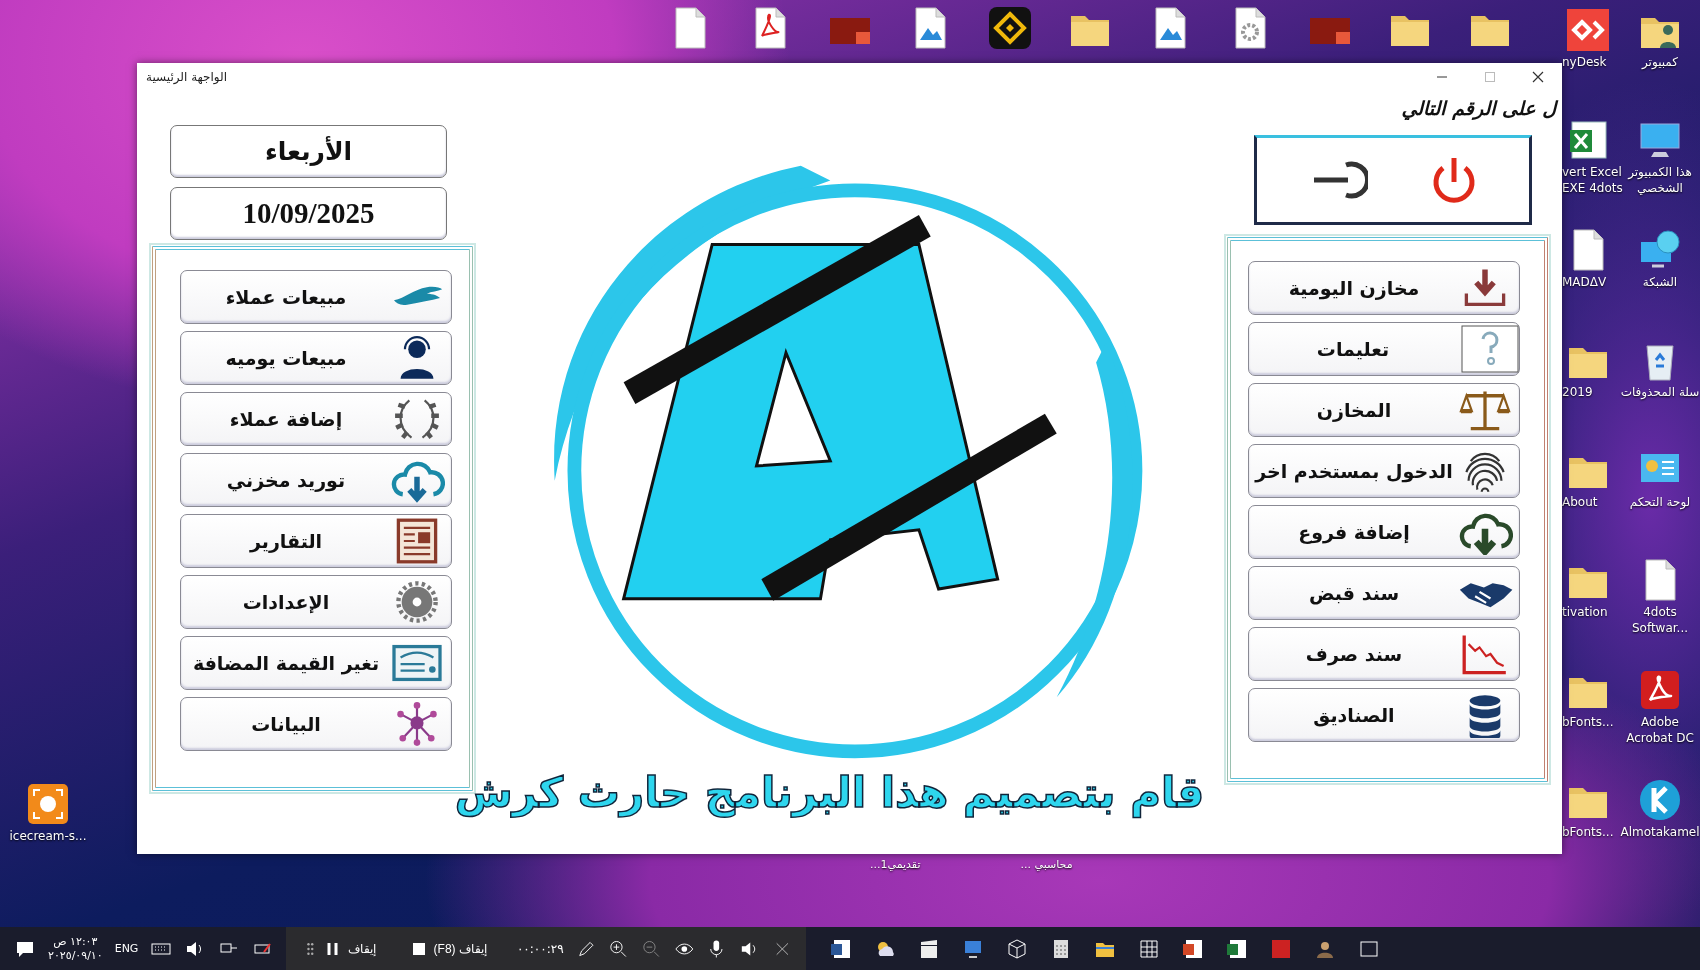 The width and height of the screenshot is (1700, 970). Describe the element at coordinates (540, 948) in the screenshot. I see `recording-timer: ٠٠:٠٠:٢٩` at that location.